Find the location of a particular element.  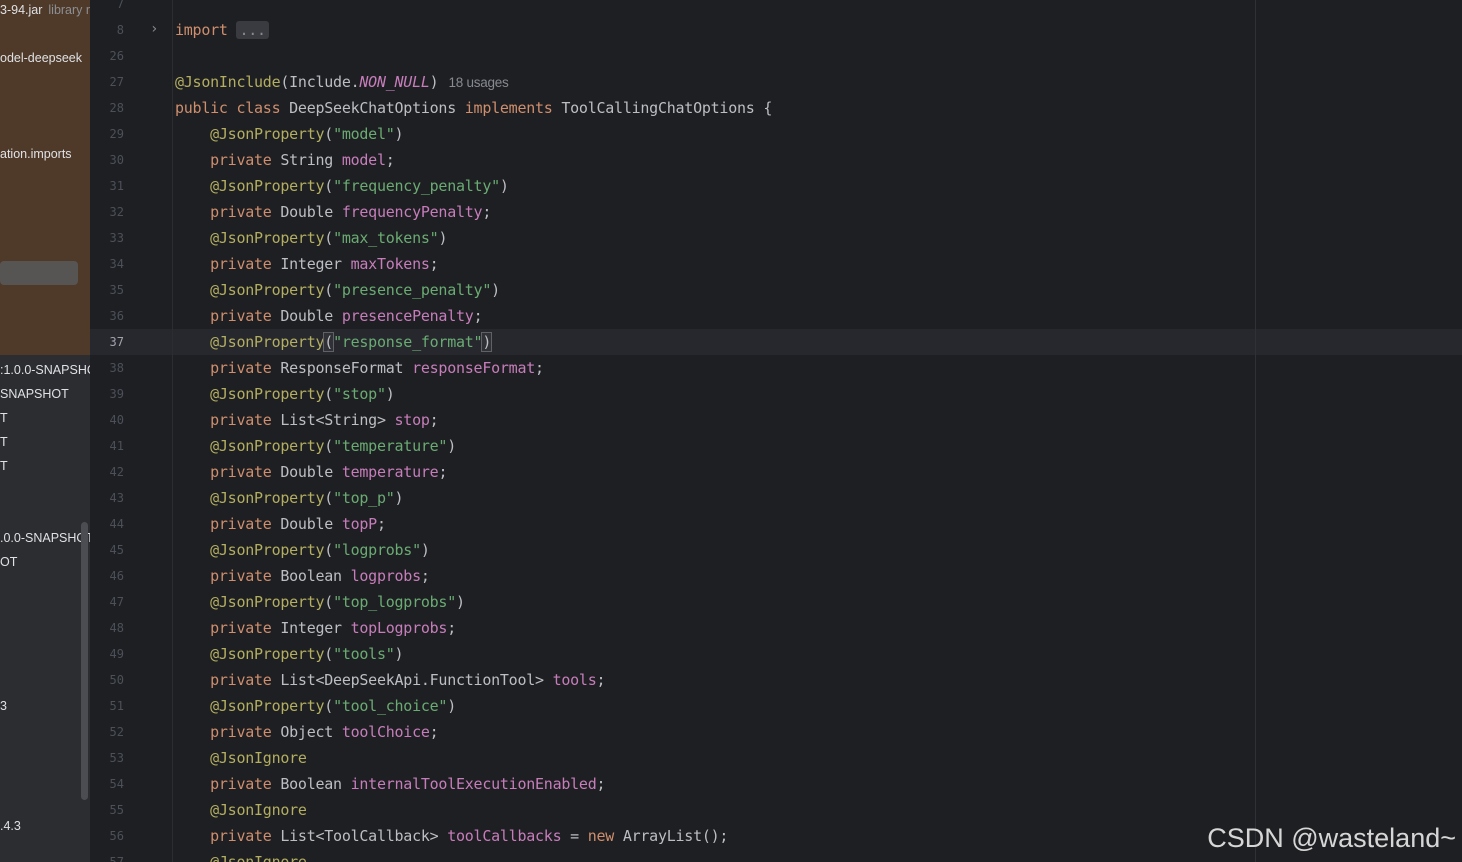

code-line: 39 @JsonProperty("stop") is located at coordinates (776, 395).